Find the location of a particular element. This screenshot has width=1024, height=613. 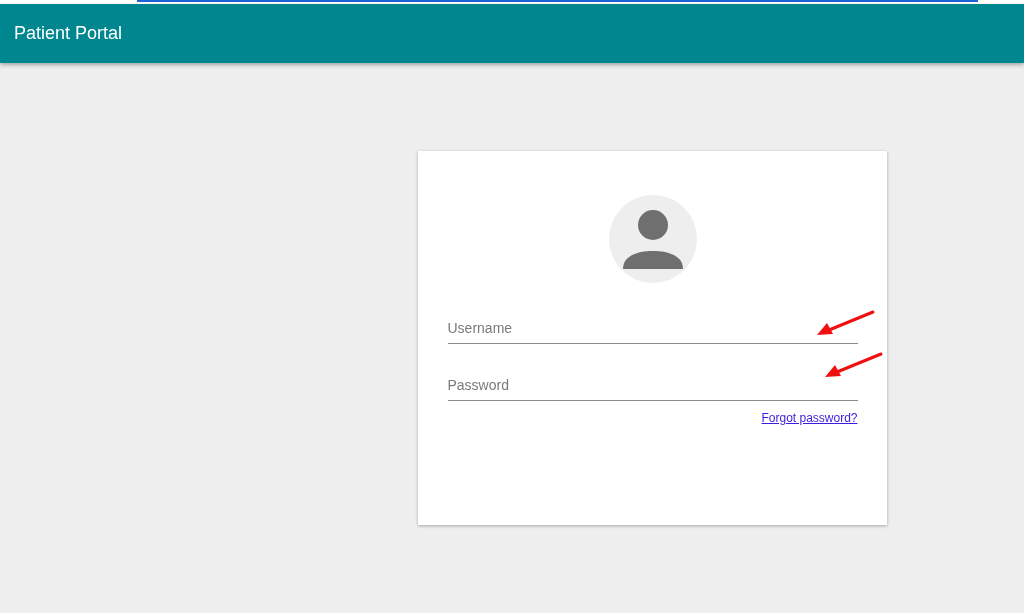

user-avatar-icon is located at coordinates (652, 239).